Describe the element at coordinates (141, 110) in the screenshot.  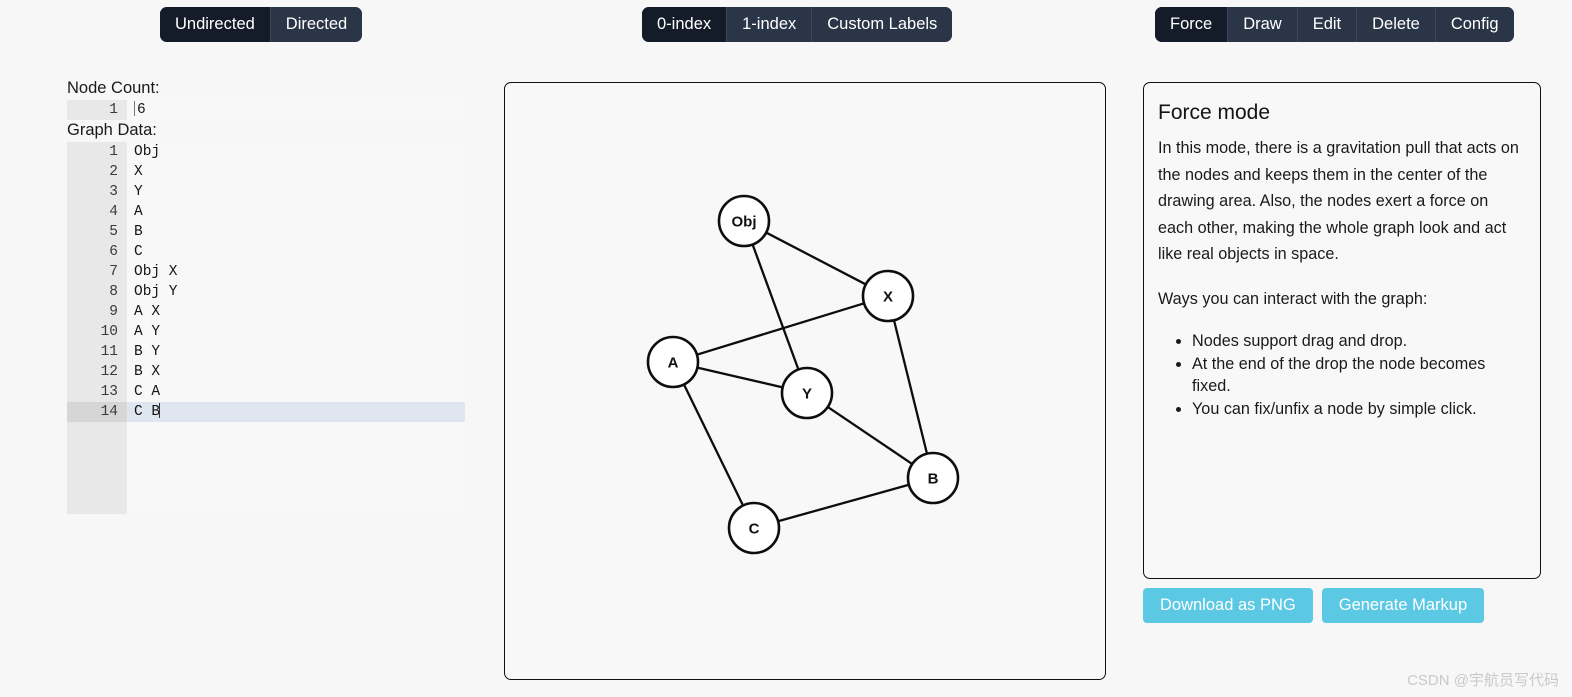
I see `node-count-value: 6` at that location.